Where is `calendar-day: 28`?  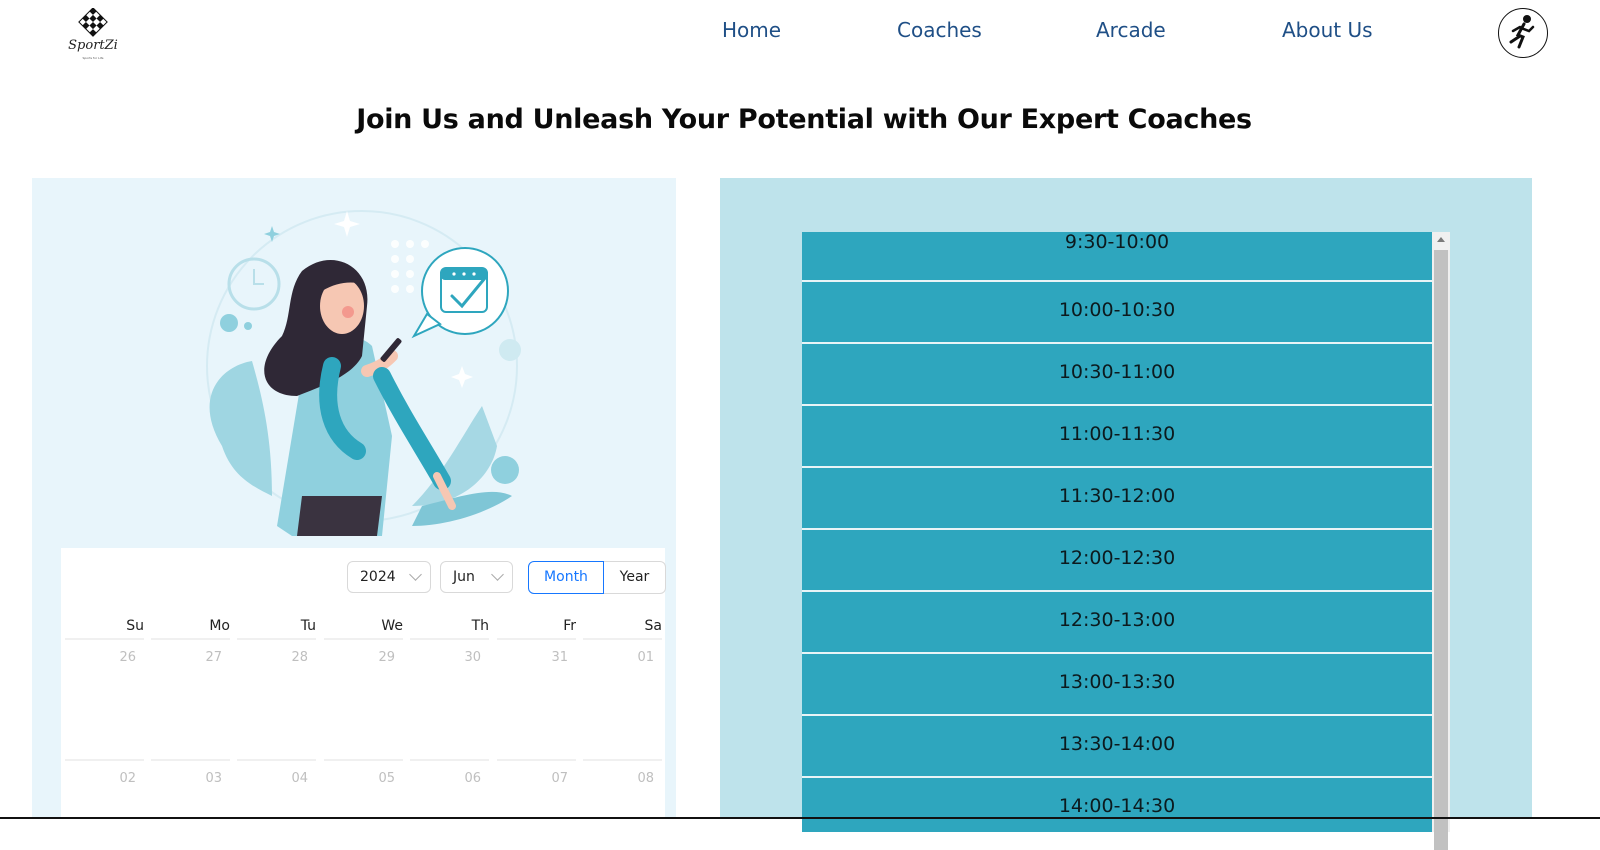
calendar-day: 28 is located at coordinates (272, 657).